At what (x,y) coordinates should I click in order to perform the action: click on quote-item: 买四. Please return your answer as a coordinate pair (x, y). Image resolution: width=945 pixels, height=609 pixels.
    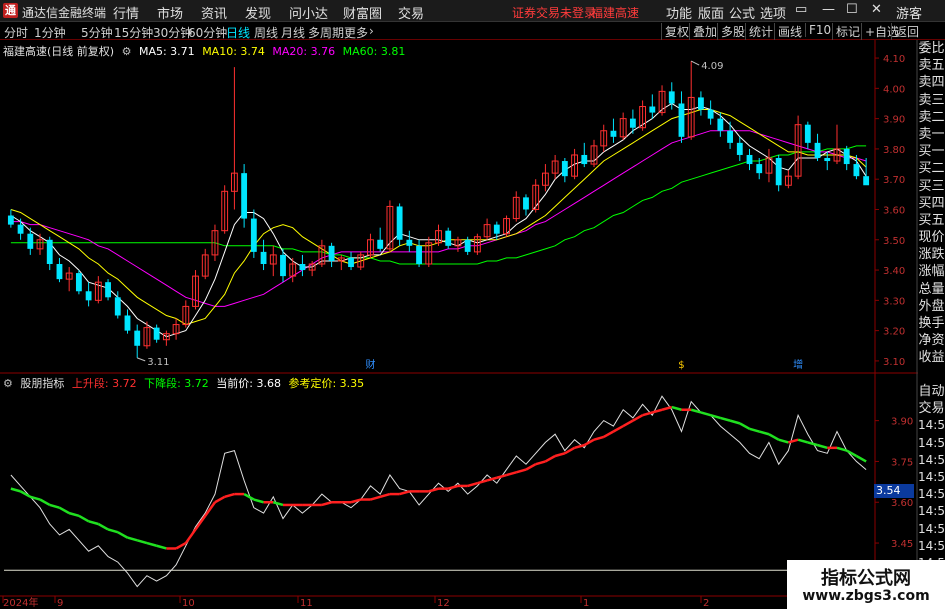
    Looking at the image, I should click on (931, 203).